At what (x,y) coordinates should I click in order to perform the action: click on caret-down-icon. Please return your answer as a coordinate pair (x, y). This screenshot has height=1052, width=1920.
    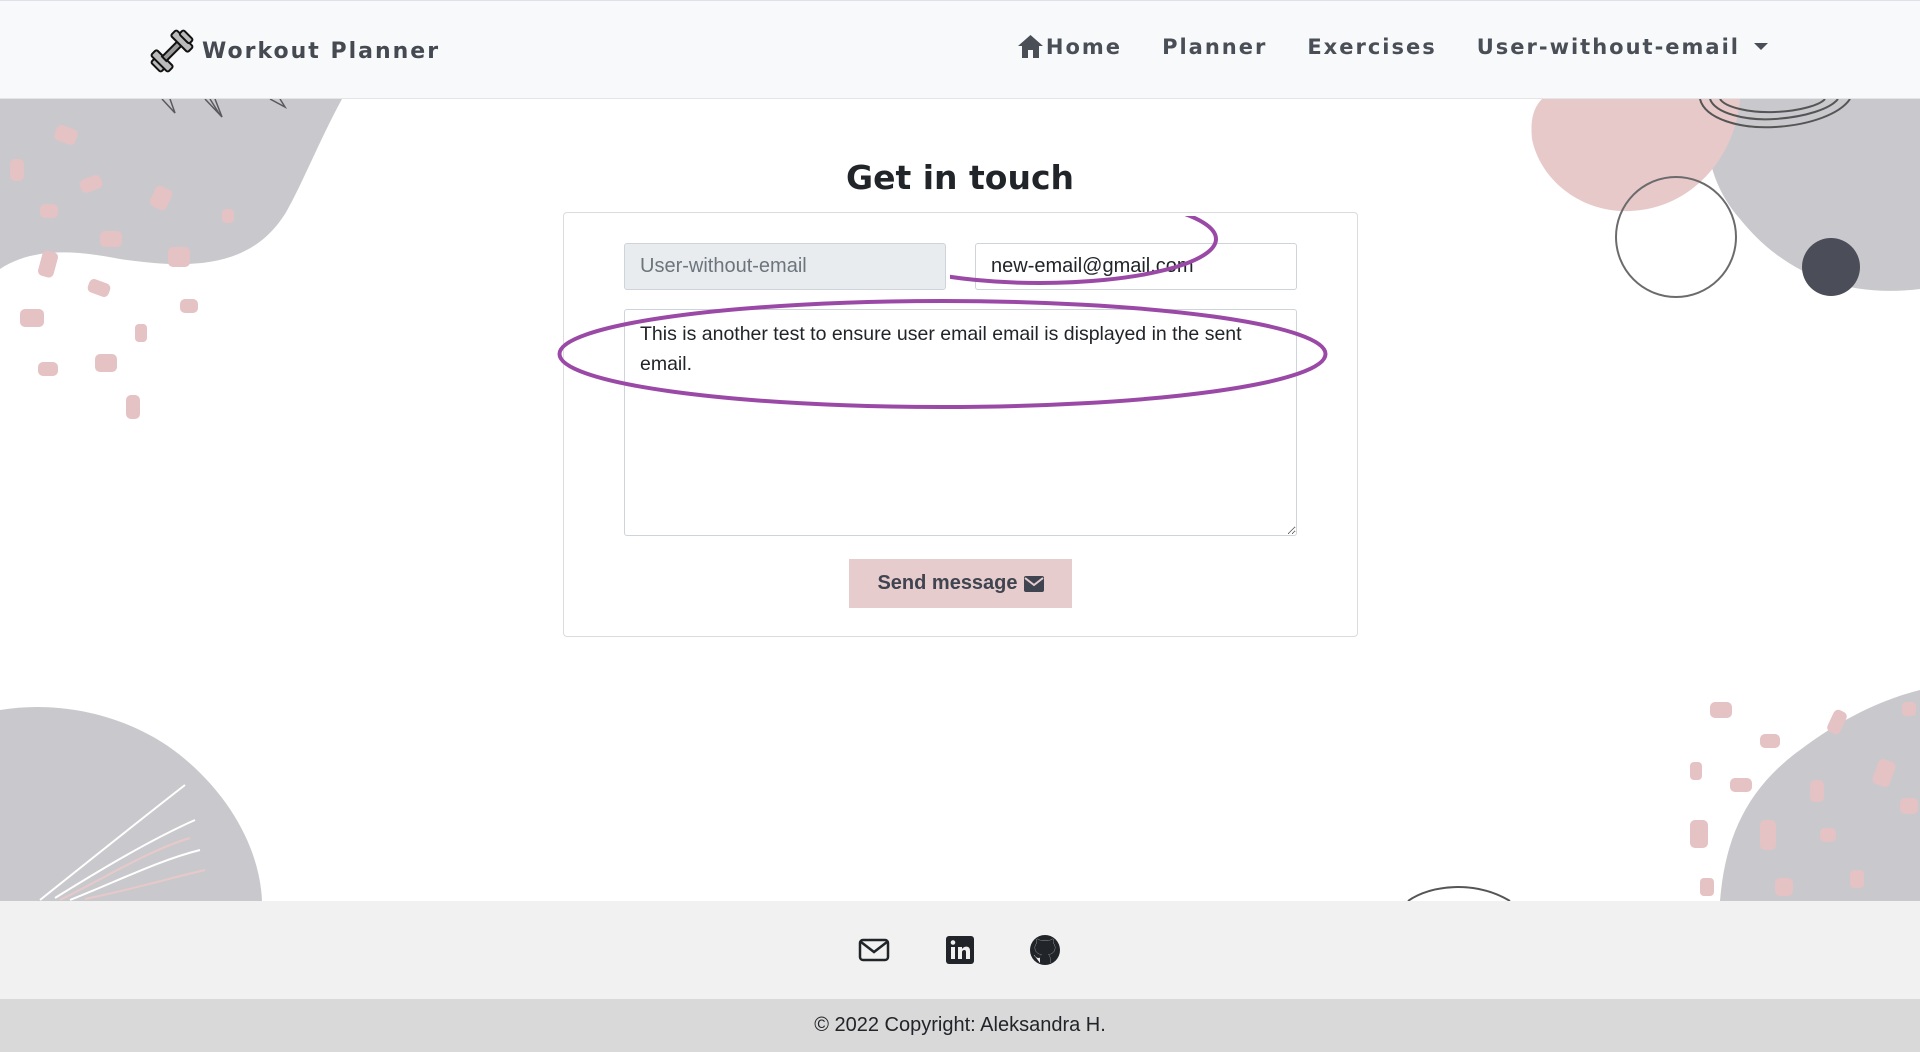
    Looking at the image, I should click on (1761, 46).